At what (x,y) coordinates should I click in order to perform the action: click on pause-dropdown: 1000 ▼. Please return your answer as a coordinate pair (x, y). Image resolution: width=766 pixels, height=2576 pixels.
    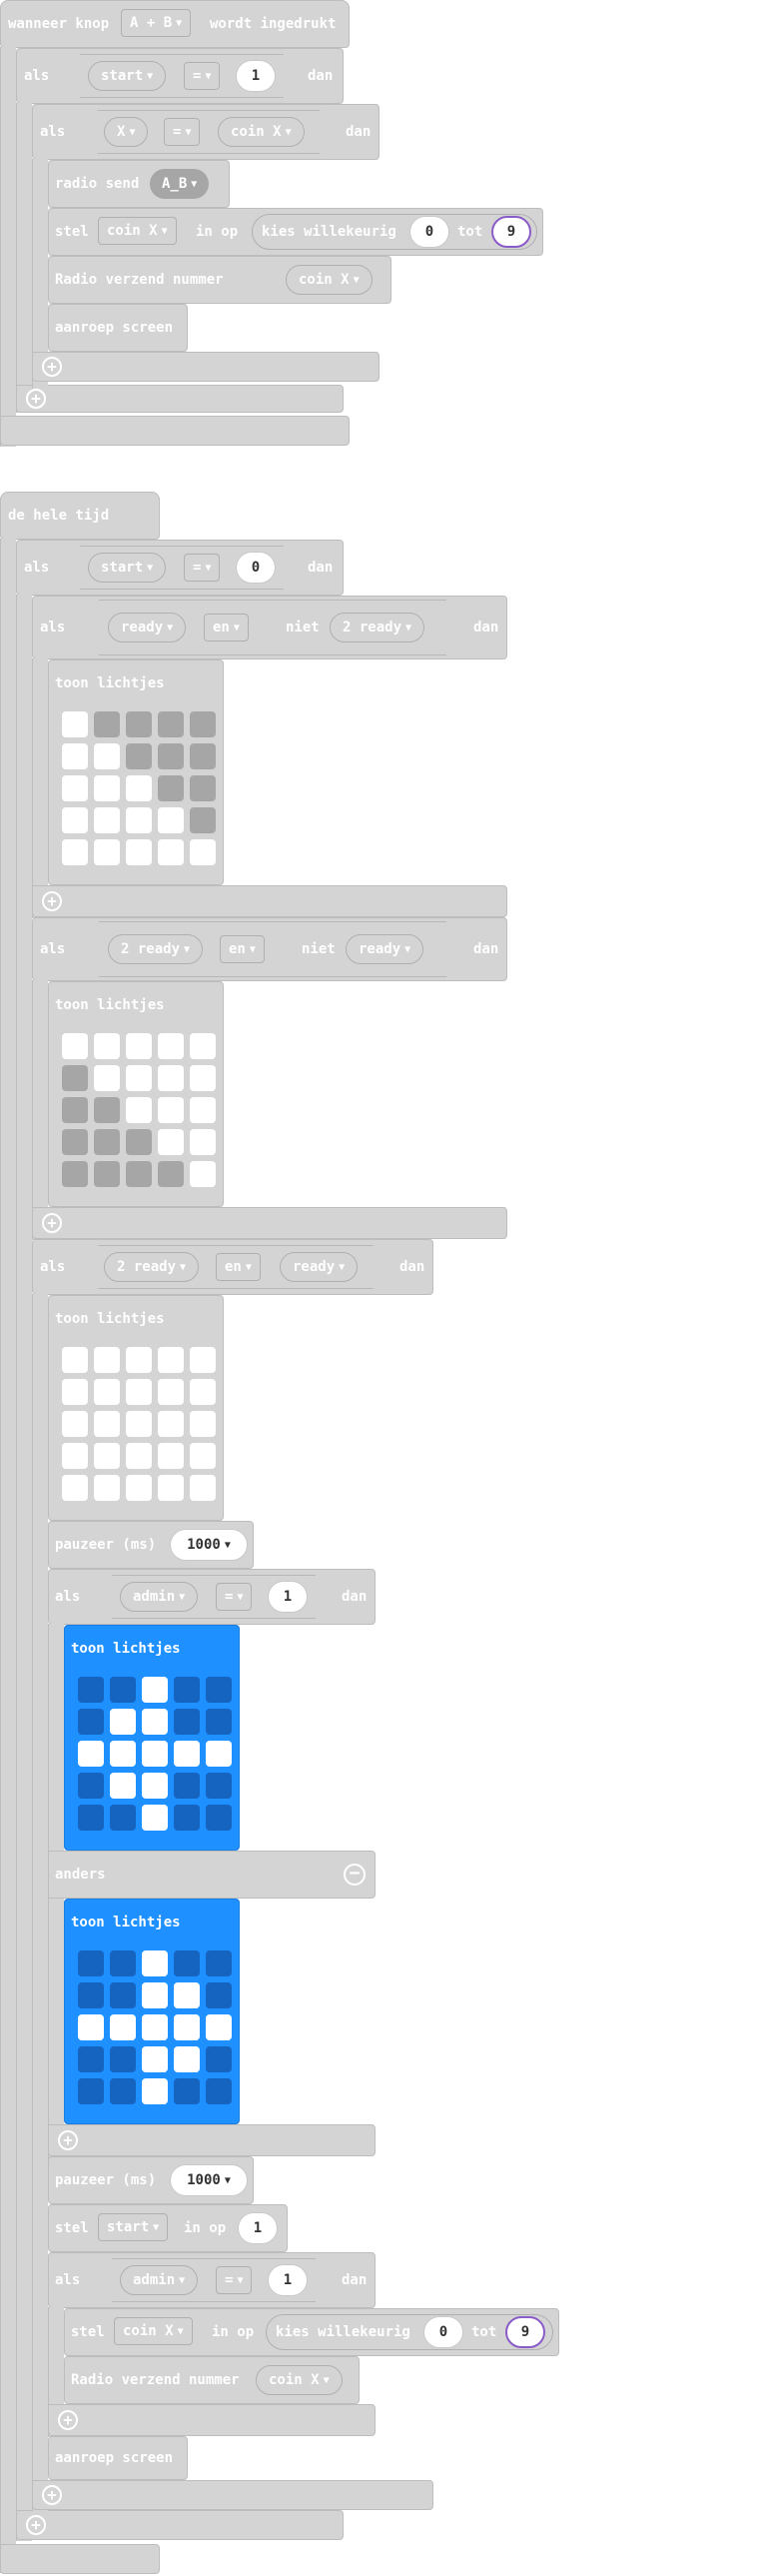
    Looking at the image, I should click on (209, 1545).